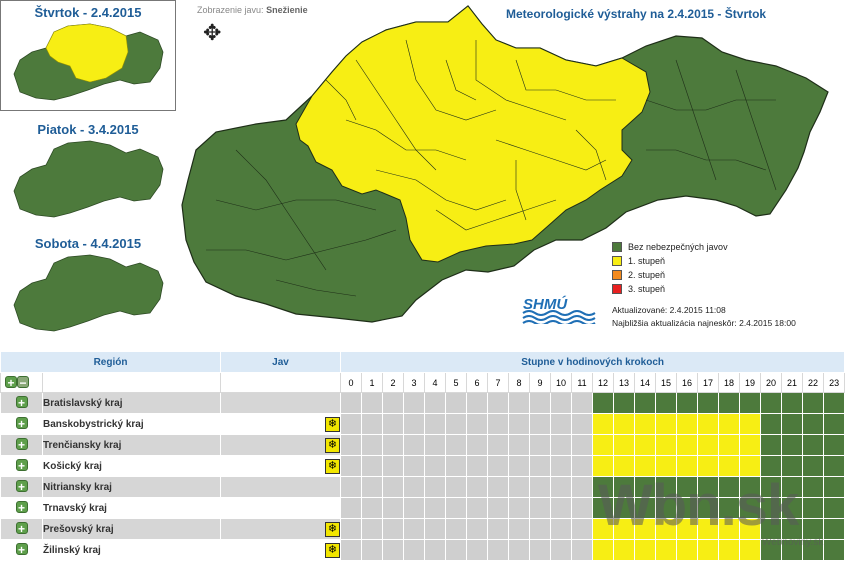 The width and height of the screenshot is (845, 561). I want to click on hour-header: 17, so click(708, 382).